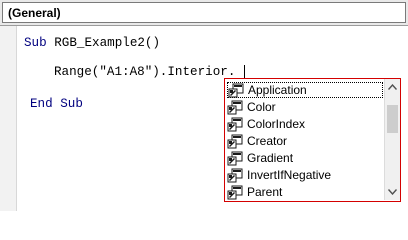  What do you see at coordinates (267, 141) in the screenshot?
I see `intellisense-item-label: Creator` at bounding box center [267, 141].